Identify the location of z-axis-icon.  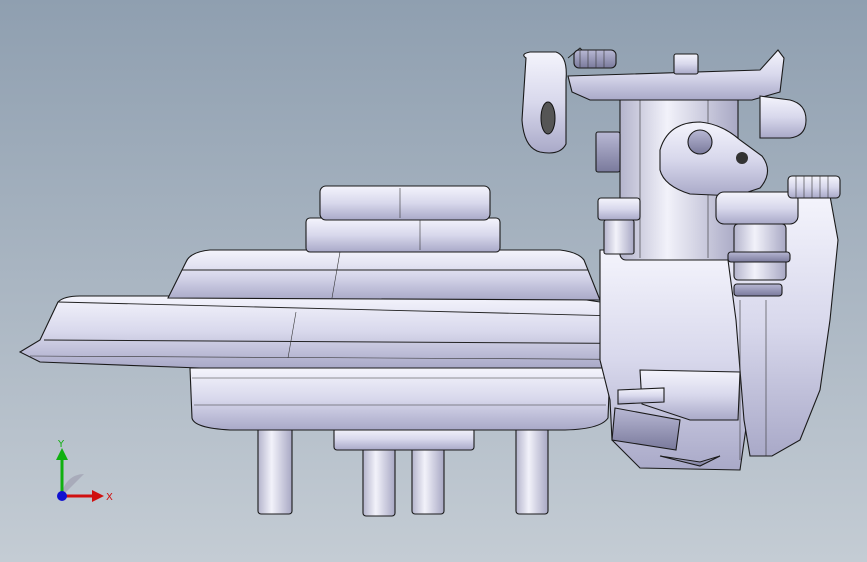
(62, 496).